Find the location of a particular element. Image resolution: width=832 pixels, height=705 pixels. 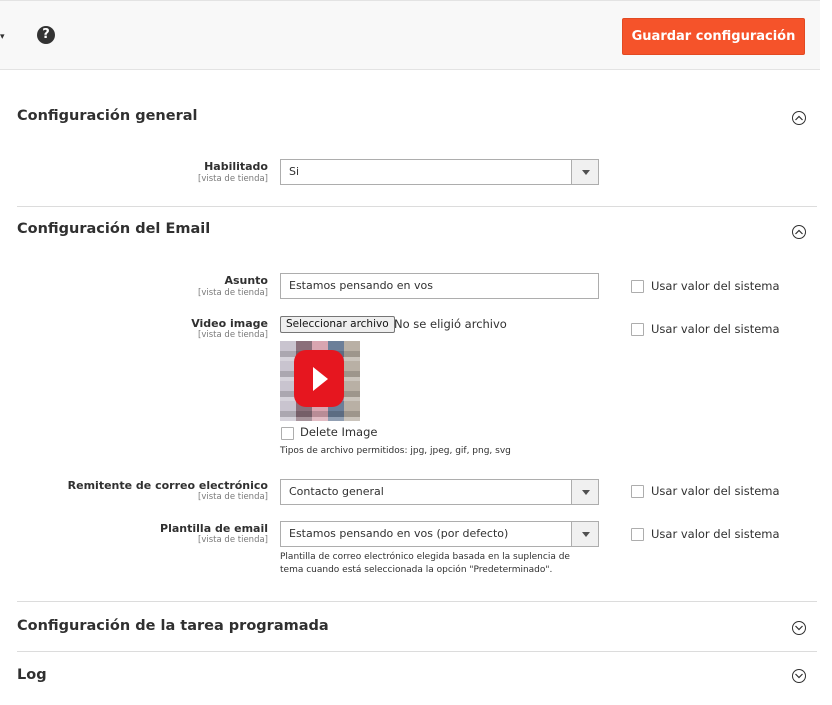

video-image-thumbnail is located at coordinates (320, 381).